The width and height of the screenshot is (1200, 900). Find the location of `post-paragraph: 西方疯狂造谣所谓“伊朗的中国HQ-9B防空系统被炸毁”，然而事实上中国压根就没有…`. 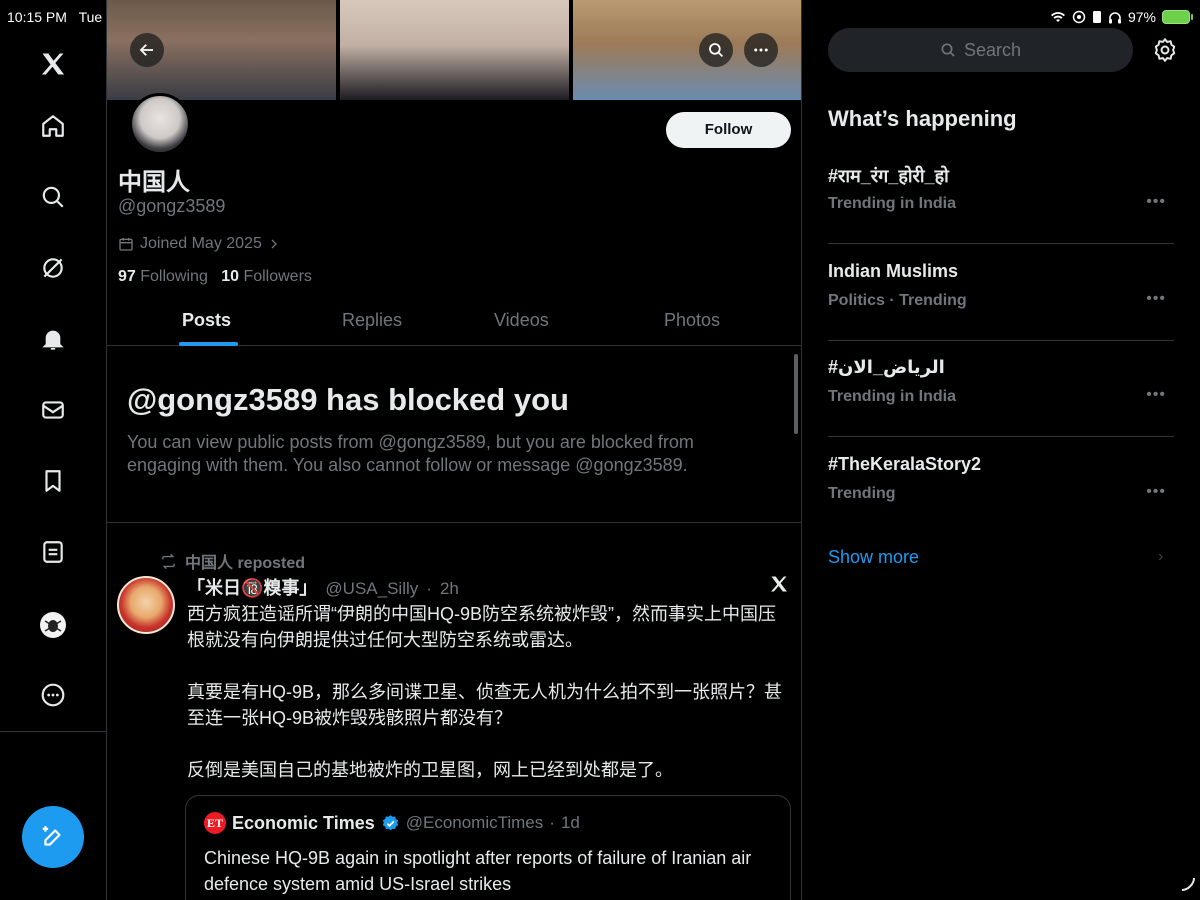

post-paragraph: 西方疯狂造谣所谓“伊朗的中国HQ-9B防空系统被炸毁”，然而事实上中国压根就没有… is located at coordinates (481, 627).